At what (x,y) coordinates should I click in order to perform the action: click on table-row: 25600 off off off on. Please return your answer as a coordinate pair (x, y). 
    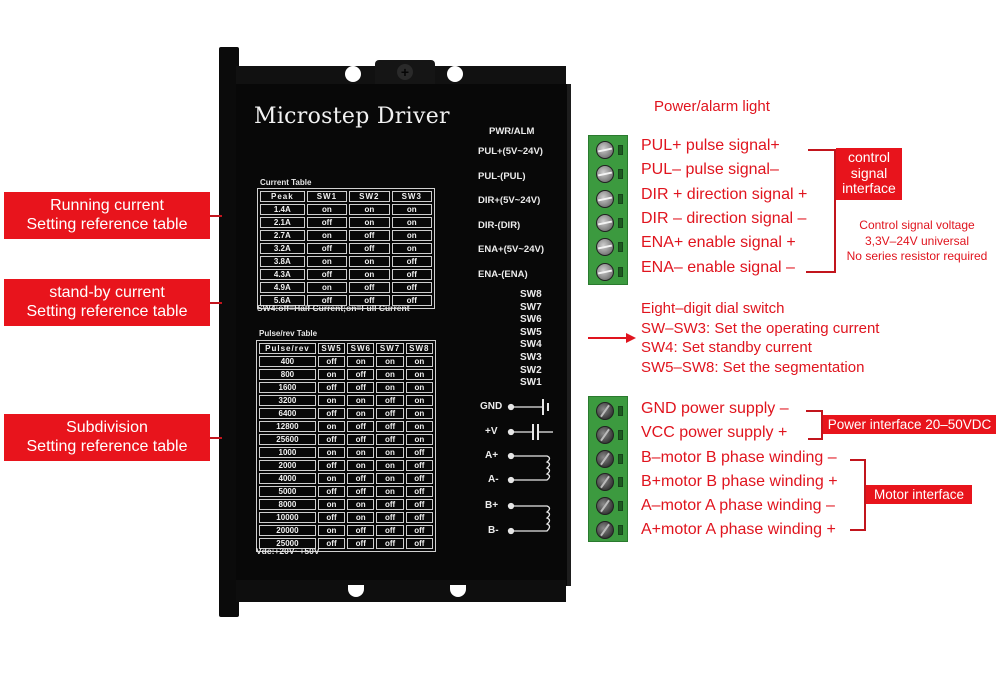
    Looking at the image, I should click on (346, 439).